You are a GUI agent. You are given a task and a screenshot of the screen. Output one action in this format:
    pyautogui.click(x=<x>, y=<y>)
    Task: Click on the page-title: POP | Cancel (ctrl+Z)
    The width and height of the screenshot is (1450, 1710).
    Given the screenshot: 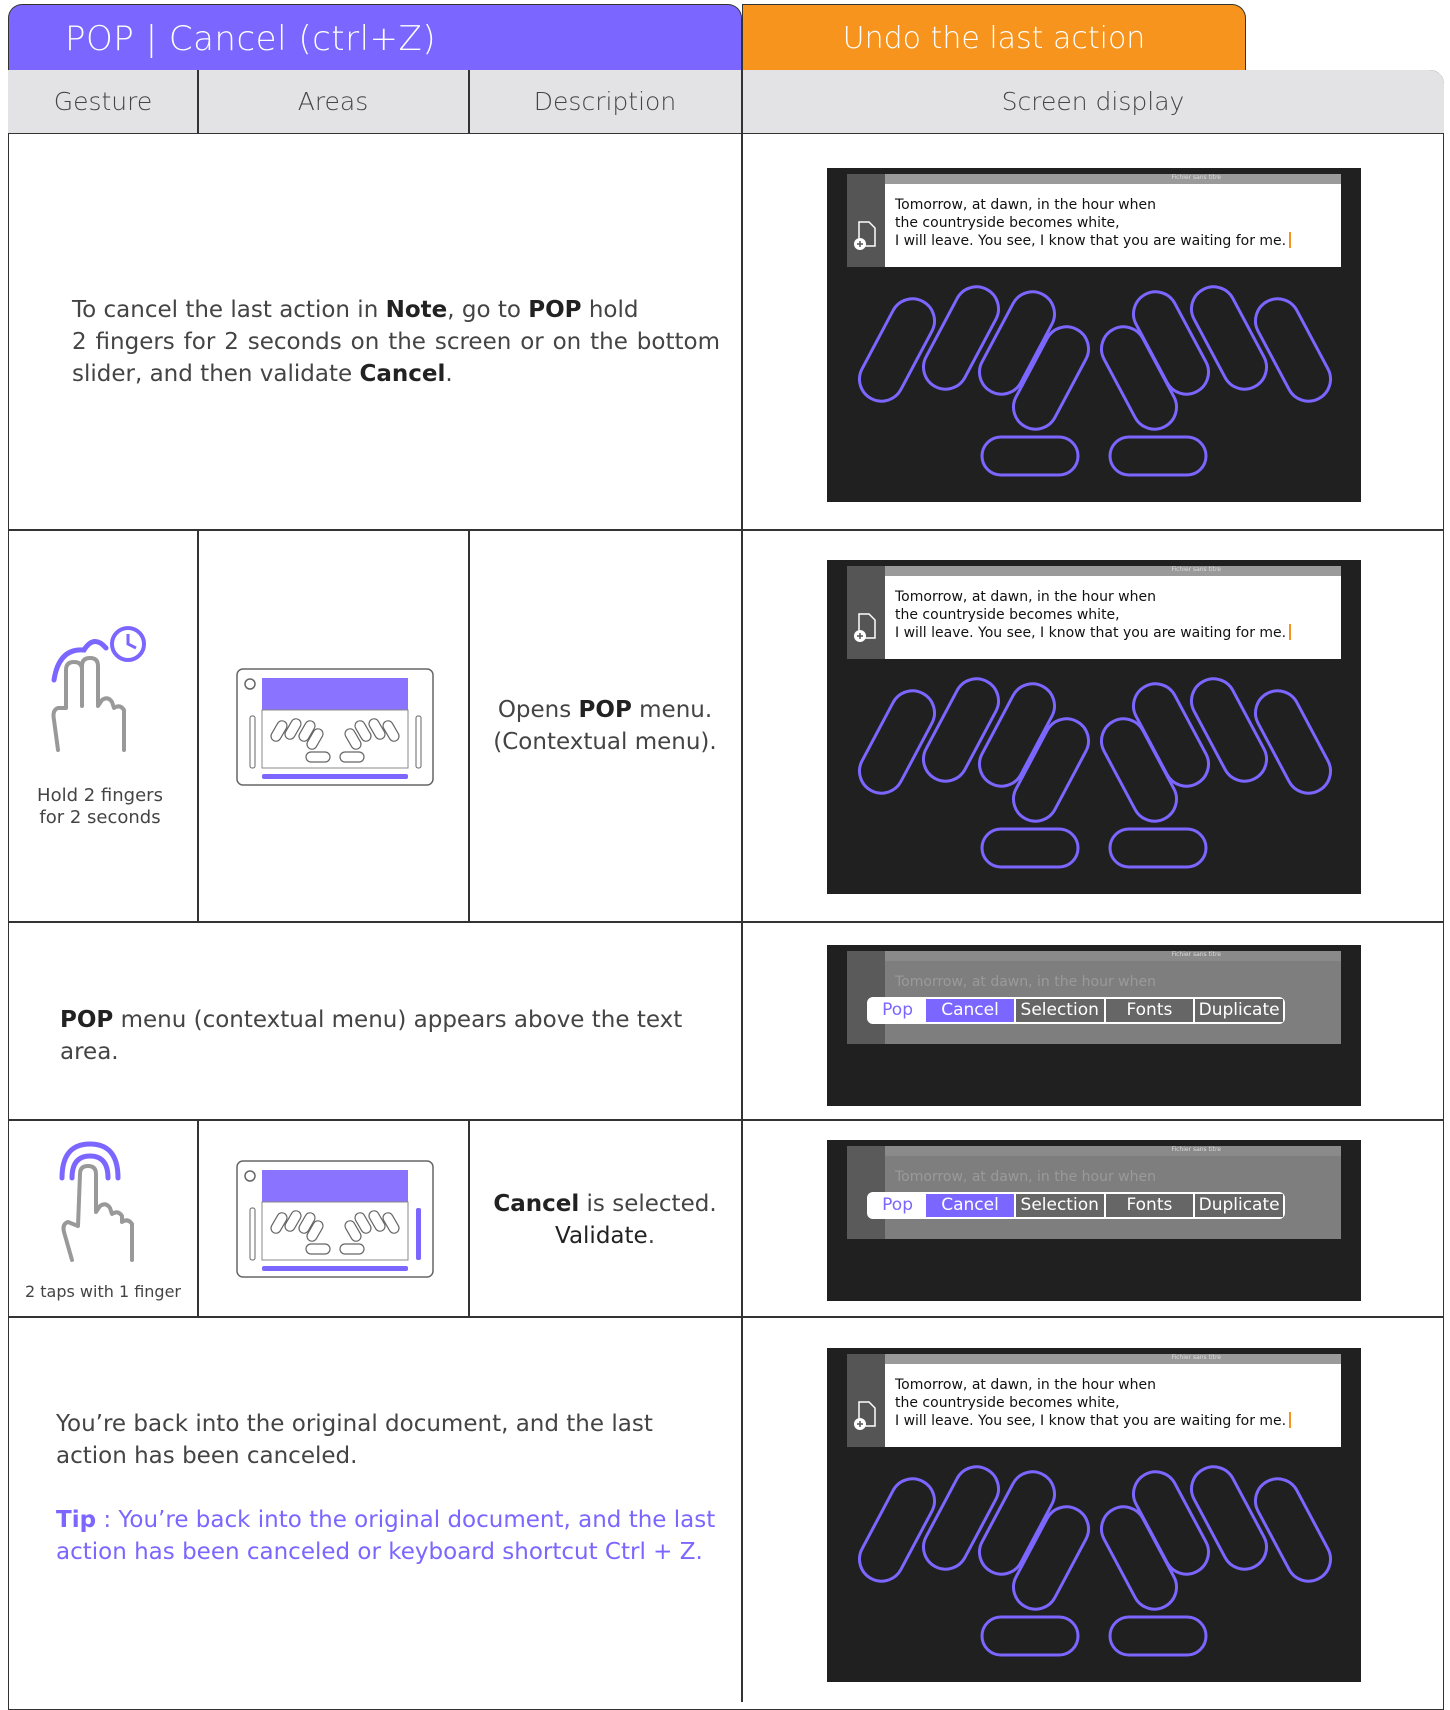 What is the action you would take?
    pyautogui.click(x=251, y=39)
    